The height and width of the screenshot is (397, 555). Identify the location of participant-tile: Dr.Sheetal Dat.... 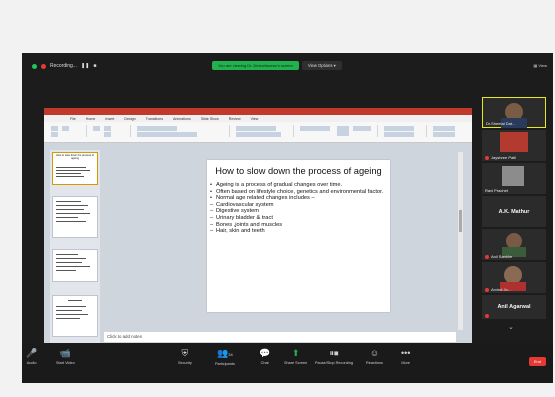
(514, 112).